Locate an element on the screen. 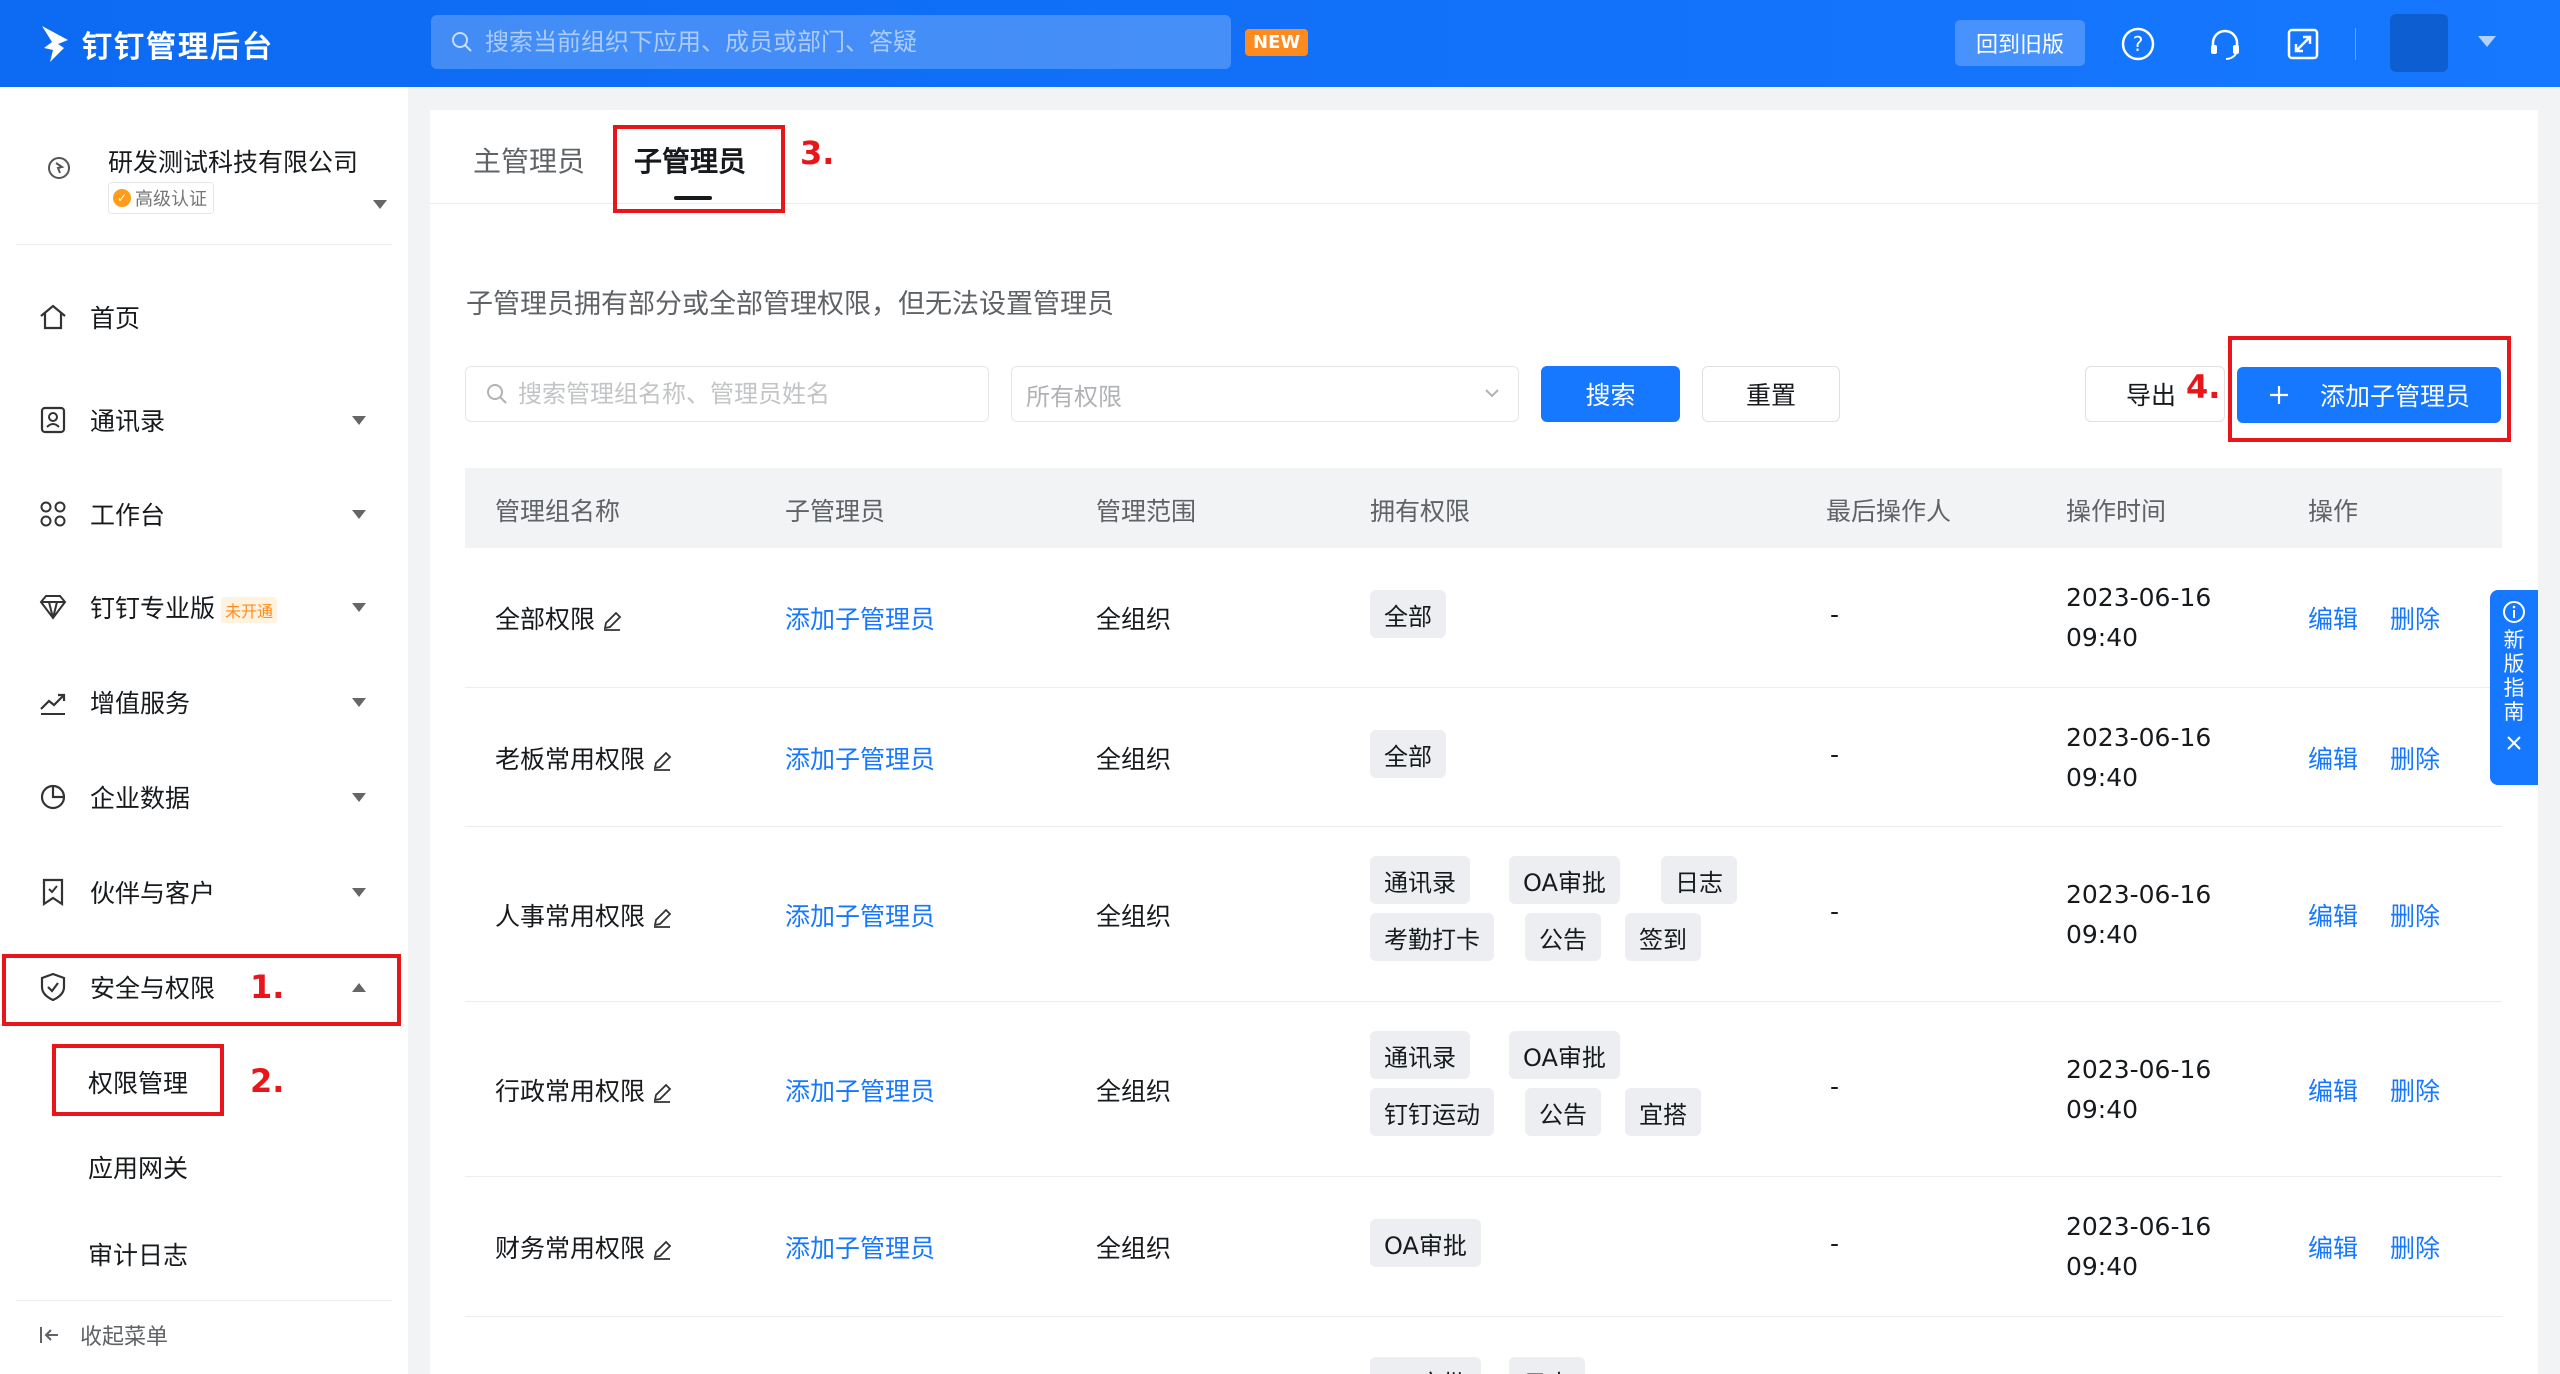 The width and height of the screenshot is (2560, 1374). sidebar-item-value-added: 增值服务 is located at coordinates (204, 702).